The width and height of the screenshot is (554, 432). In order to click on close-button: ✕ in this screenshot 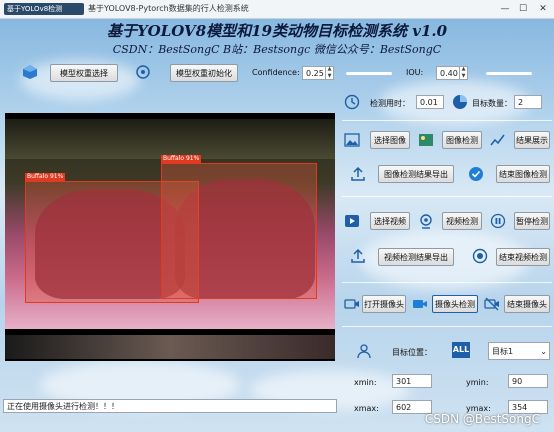, I will do `click(543, 9)`.